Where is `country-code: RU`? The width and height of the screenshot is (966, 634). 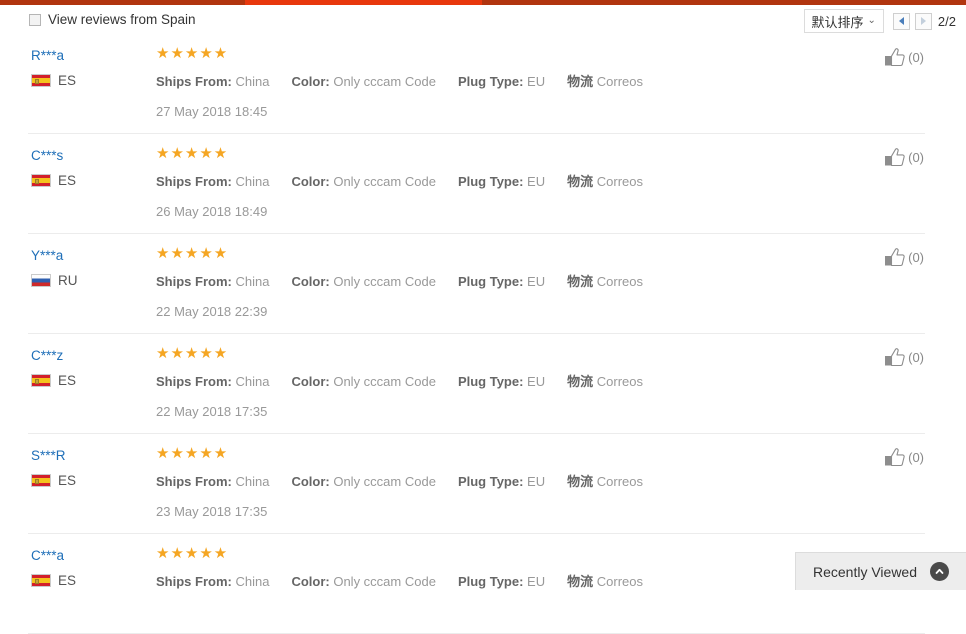 country-code: RU is located at coordinates (68, 280).